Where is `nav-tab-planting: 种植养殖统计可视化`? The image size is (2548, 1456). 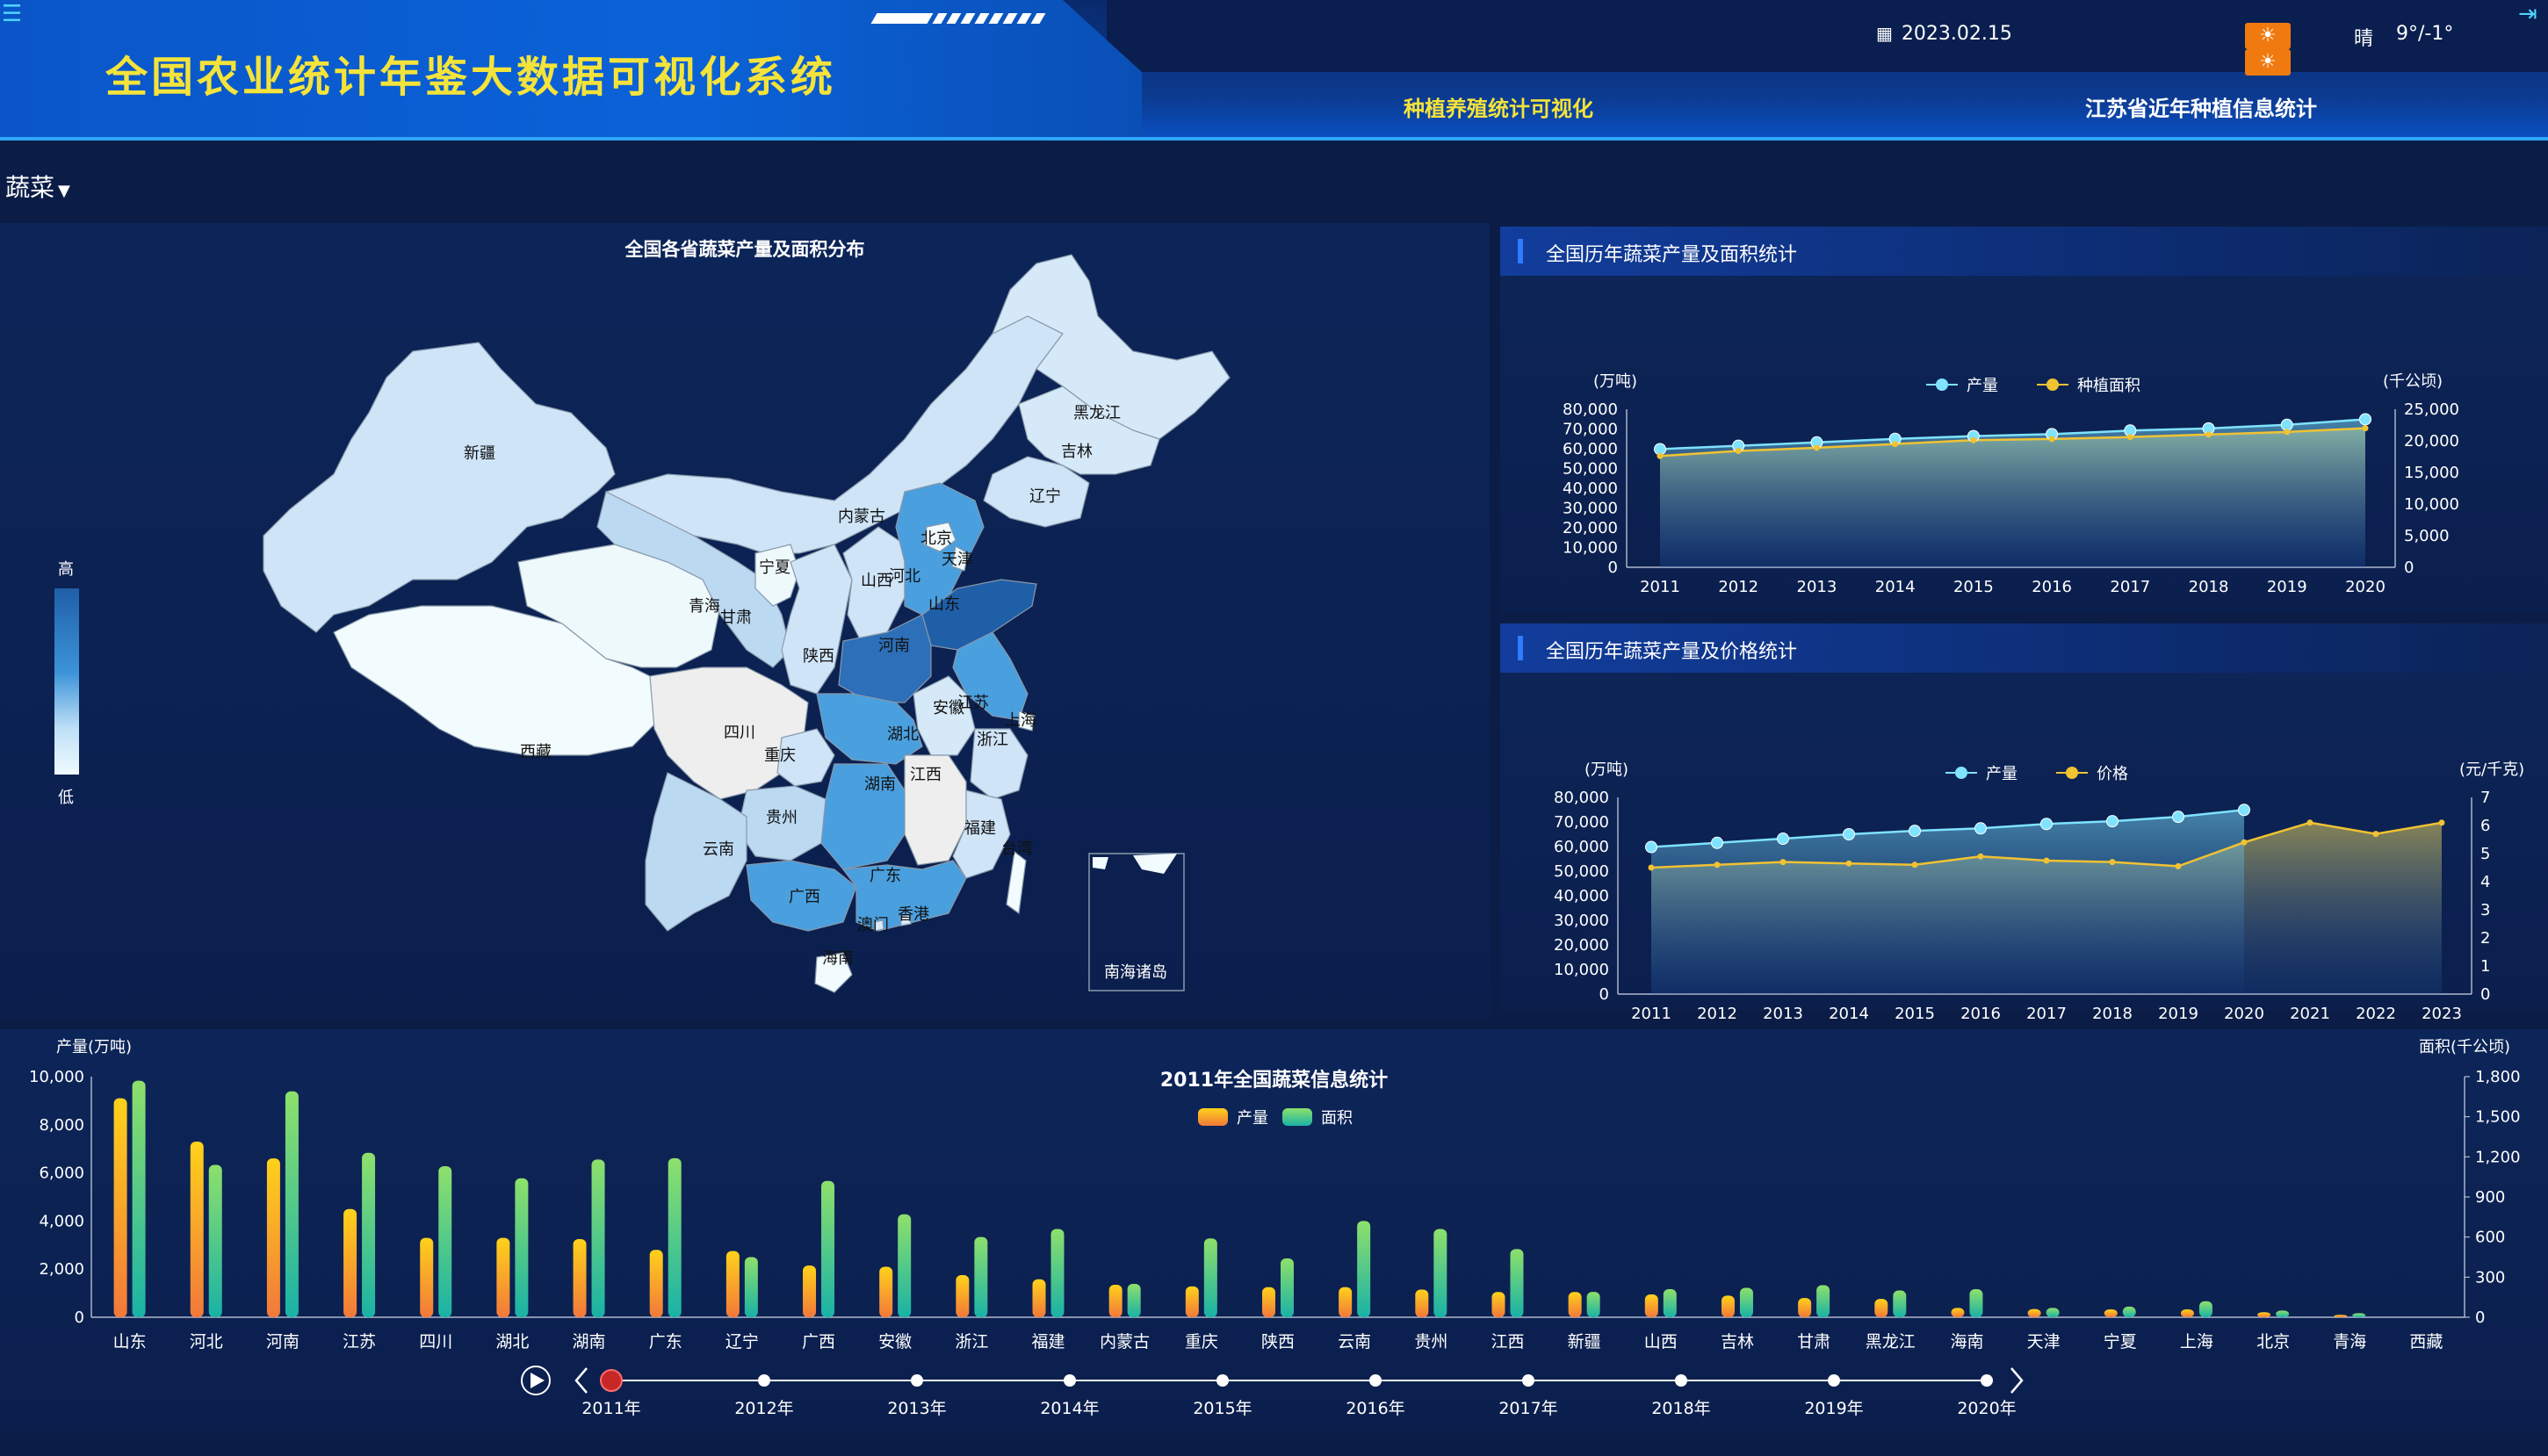 nav-tab-planting: 种植养殖统计可视化 is located at coordinates (1498, 106).